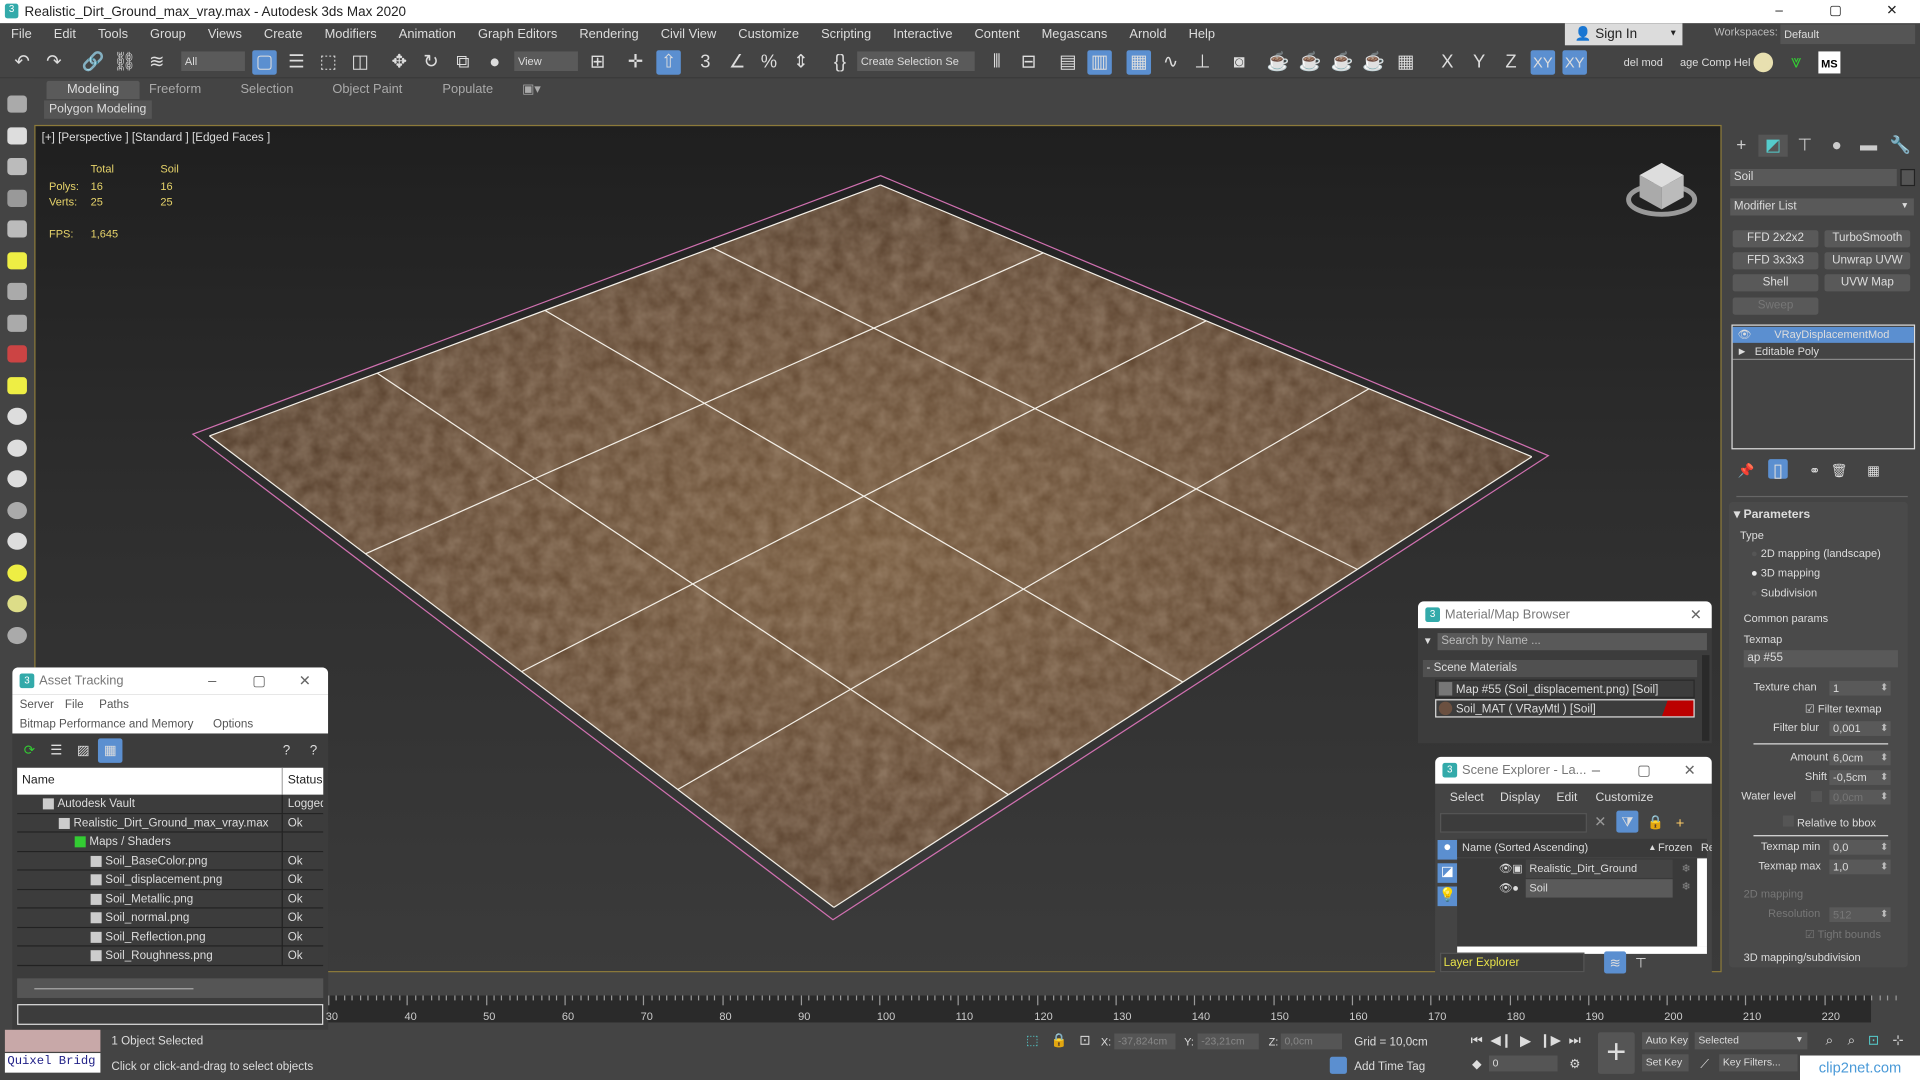 This screenshot has width=1920, height=1080. Describe the element at coordinates (846, 34) in the screenshot. I see `menu-scripting: Scripting` at that location.